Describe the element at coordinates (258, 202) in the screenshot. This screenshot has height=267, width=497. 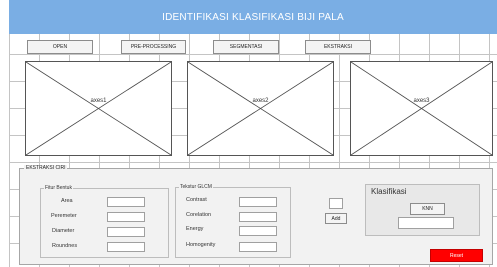
I see `contrast-field` at that location.